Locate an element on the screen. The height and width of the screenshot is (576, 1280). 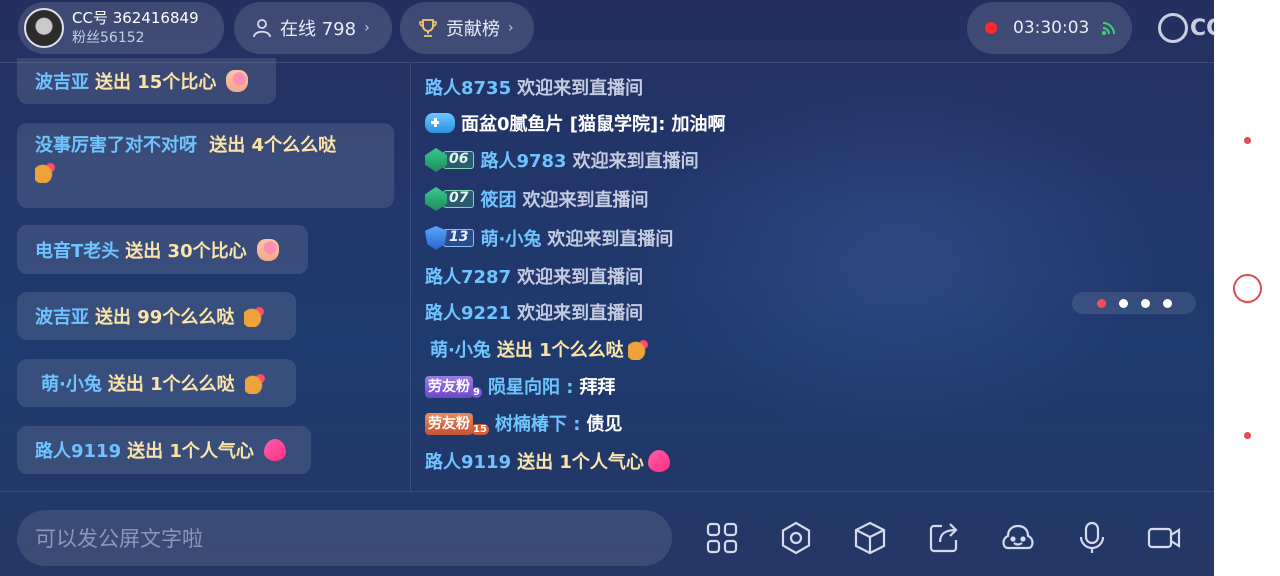
box-icon is located at coordinates (870, 538).